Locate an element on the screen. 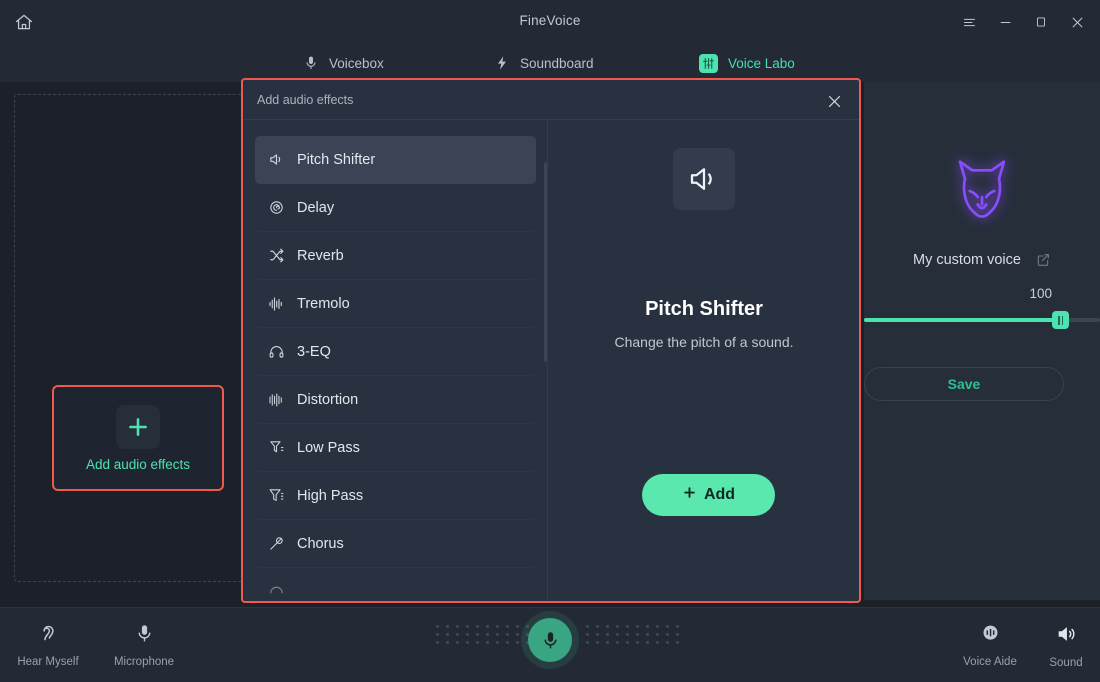  main-nav: Voicebox Soundboard Voice Labo is located at coordinates (550, 63).